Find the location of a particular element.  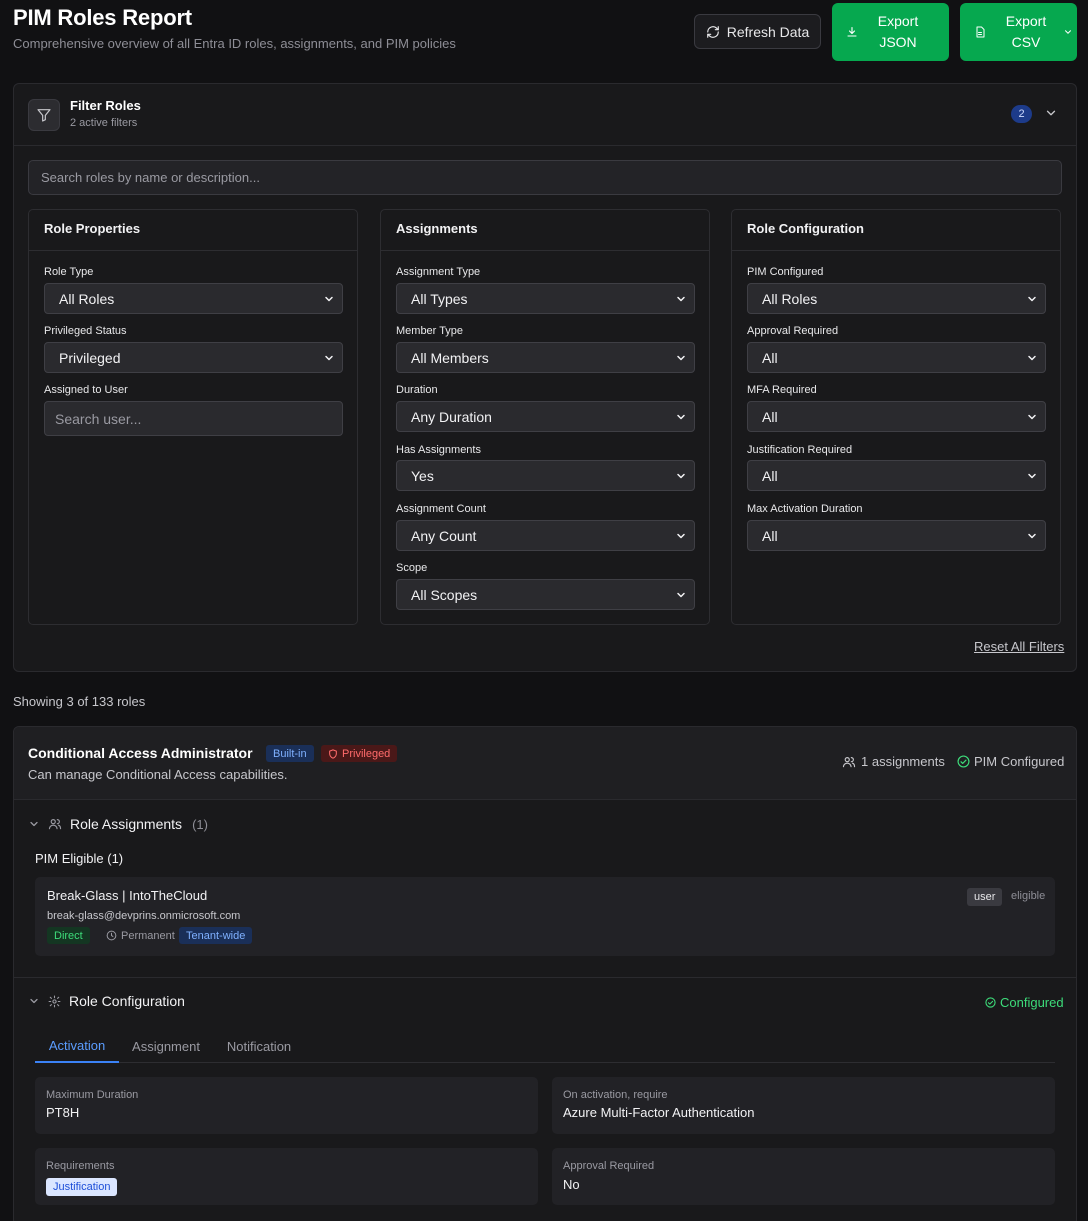

permanent-badge: Permanent is located at coordinates (140, 935).